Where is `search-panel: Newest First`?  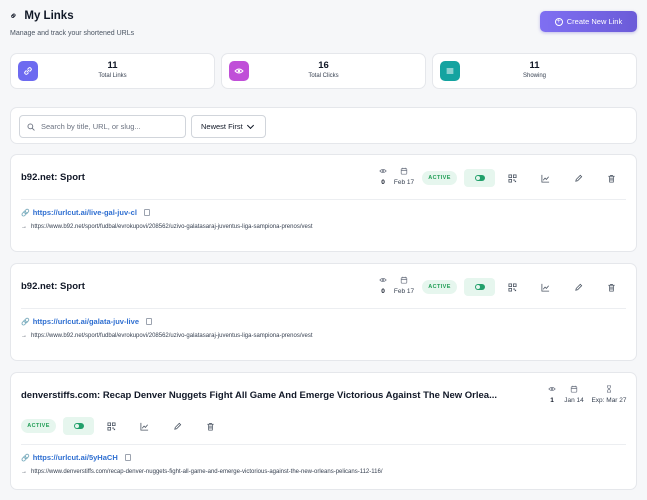
search-panel: Newest First is located at coordinates (323, 125).